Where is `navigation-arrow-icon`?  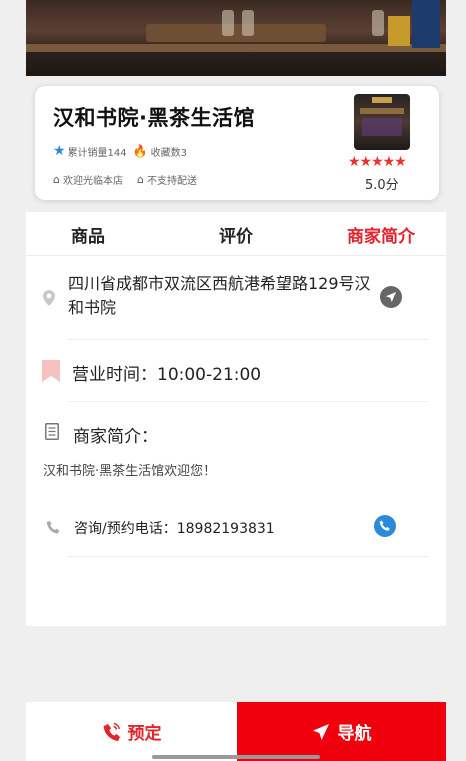 navigation-arrow-icon is located at coordinates (321, 732).